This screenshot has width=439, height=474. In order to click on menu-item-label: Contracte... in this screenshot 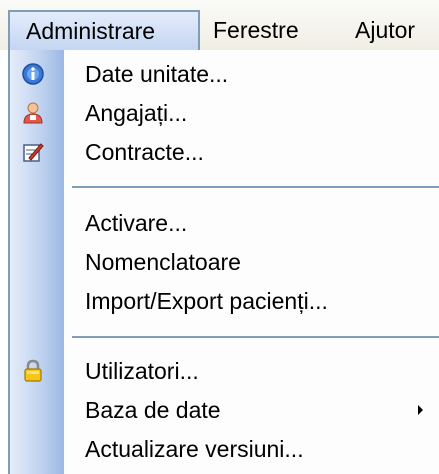, I will do `click(144, 152)`.